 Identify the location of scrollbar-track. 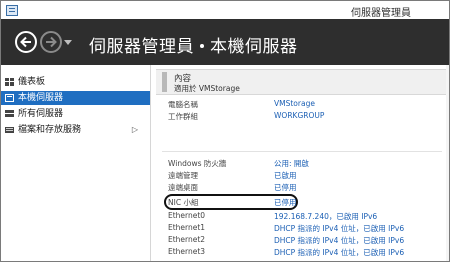
(447, 163).